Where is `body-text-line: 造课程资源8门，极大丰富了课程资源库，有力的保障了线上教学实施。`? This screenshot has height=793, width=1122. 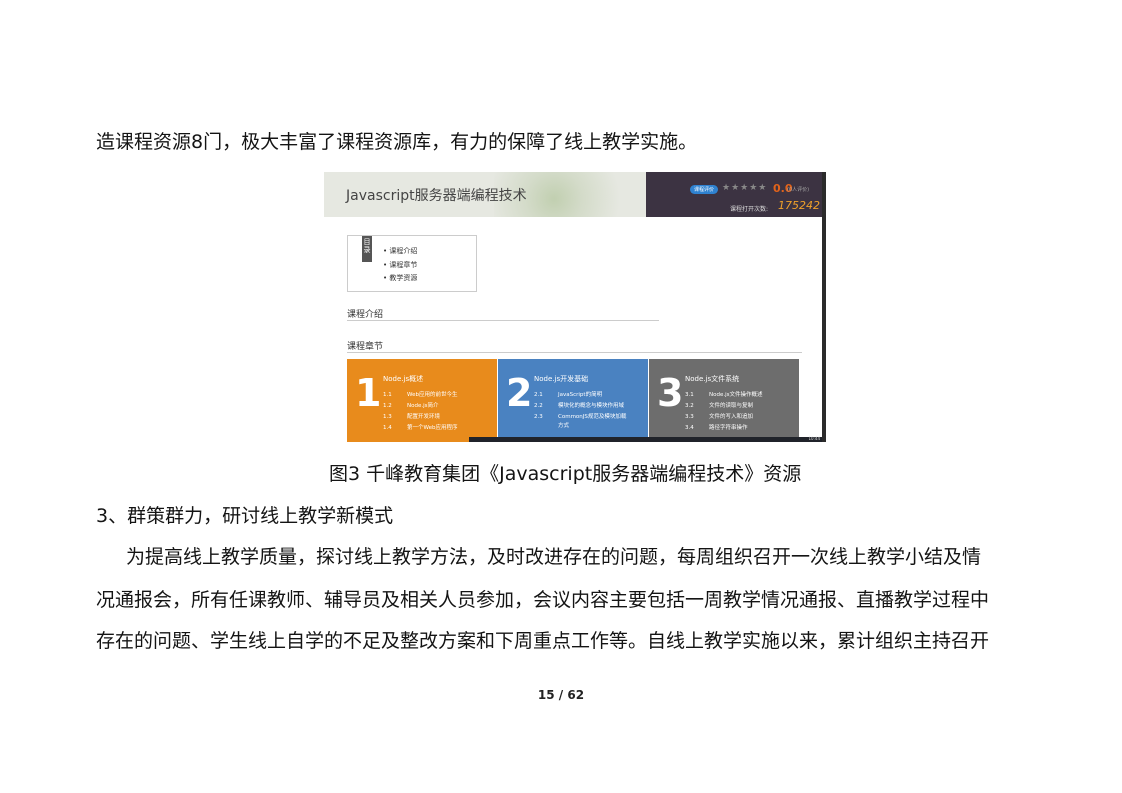
body-text-line: 造课程资源8门，极大丰富了课程资源库，有力的保障了线上教学实施。 is located at coordinates (397, 142).